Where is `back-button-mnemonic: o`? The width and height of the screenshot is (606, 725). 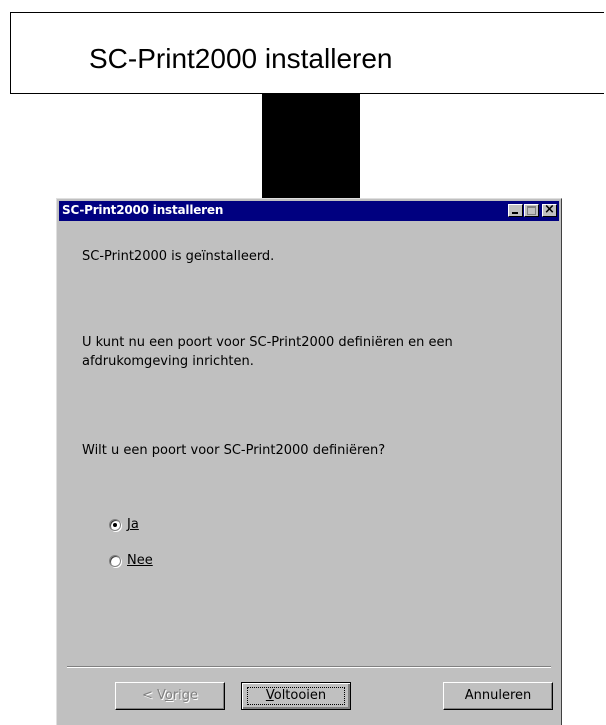
back-button-mnemonic: o is located at coordinates (168, 695).